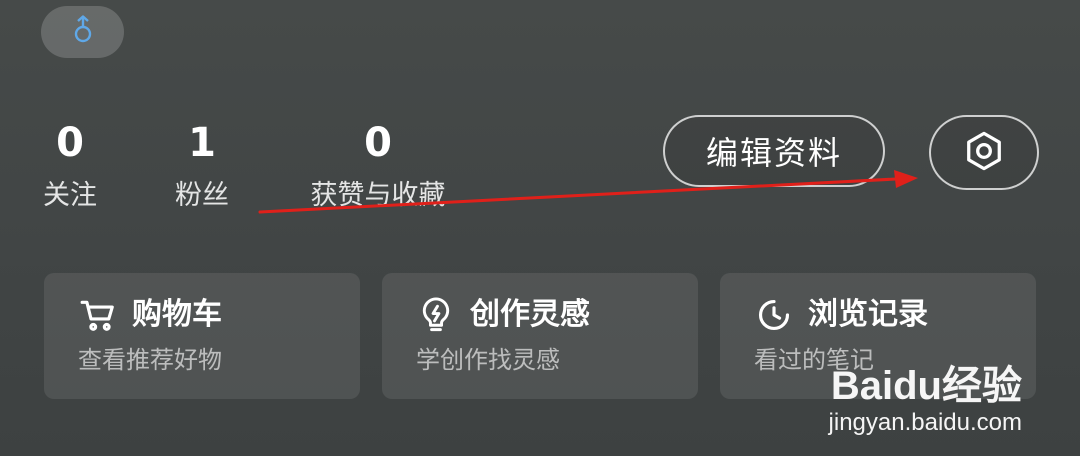 Image resolution: width=1080 pixels, height=456 pixels. I want to click on clock-icon, so click(774, 315).